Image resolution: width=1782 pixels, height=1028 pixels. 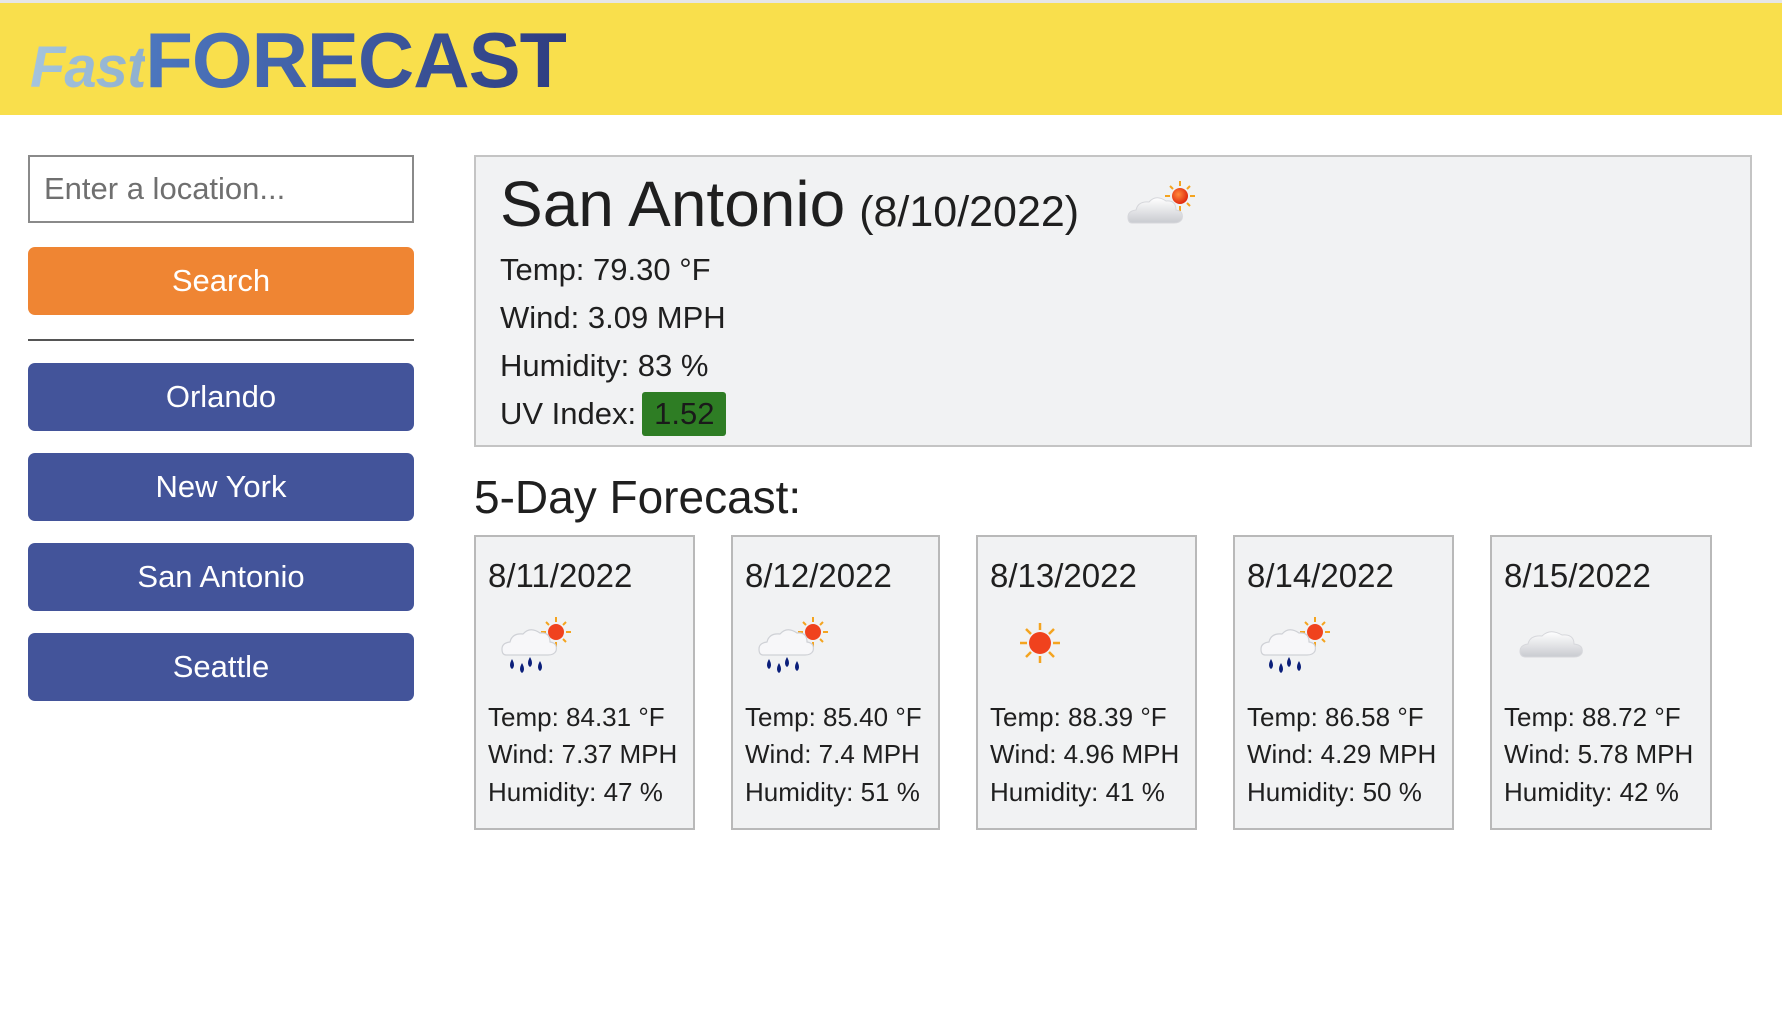 What do you see at coordinates (1334, 792) in the screenshot?
I see `forecast-humidity: Humidity: 50 %` at bounding box center [1334, 792].